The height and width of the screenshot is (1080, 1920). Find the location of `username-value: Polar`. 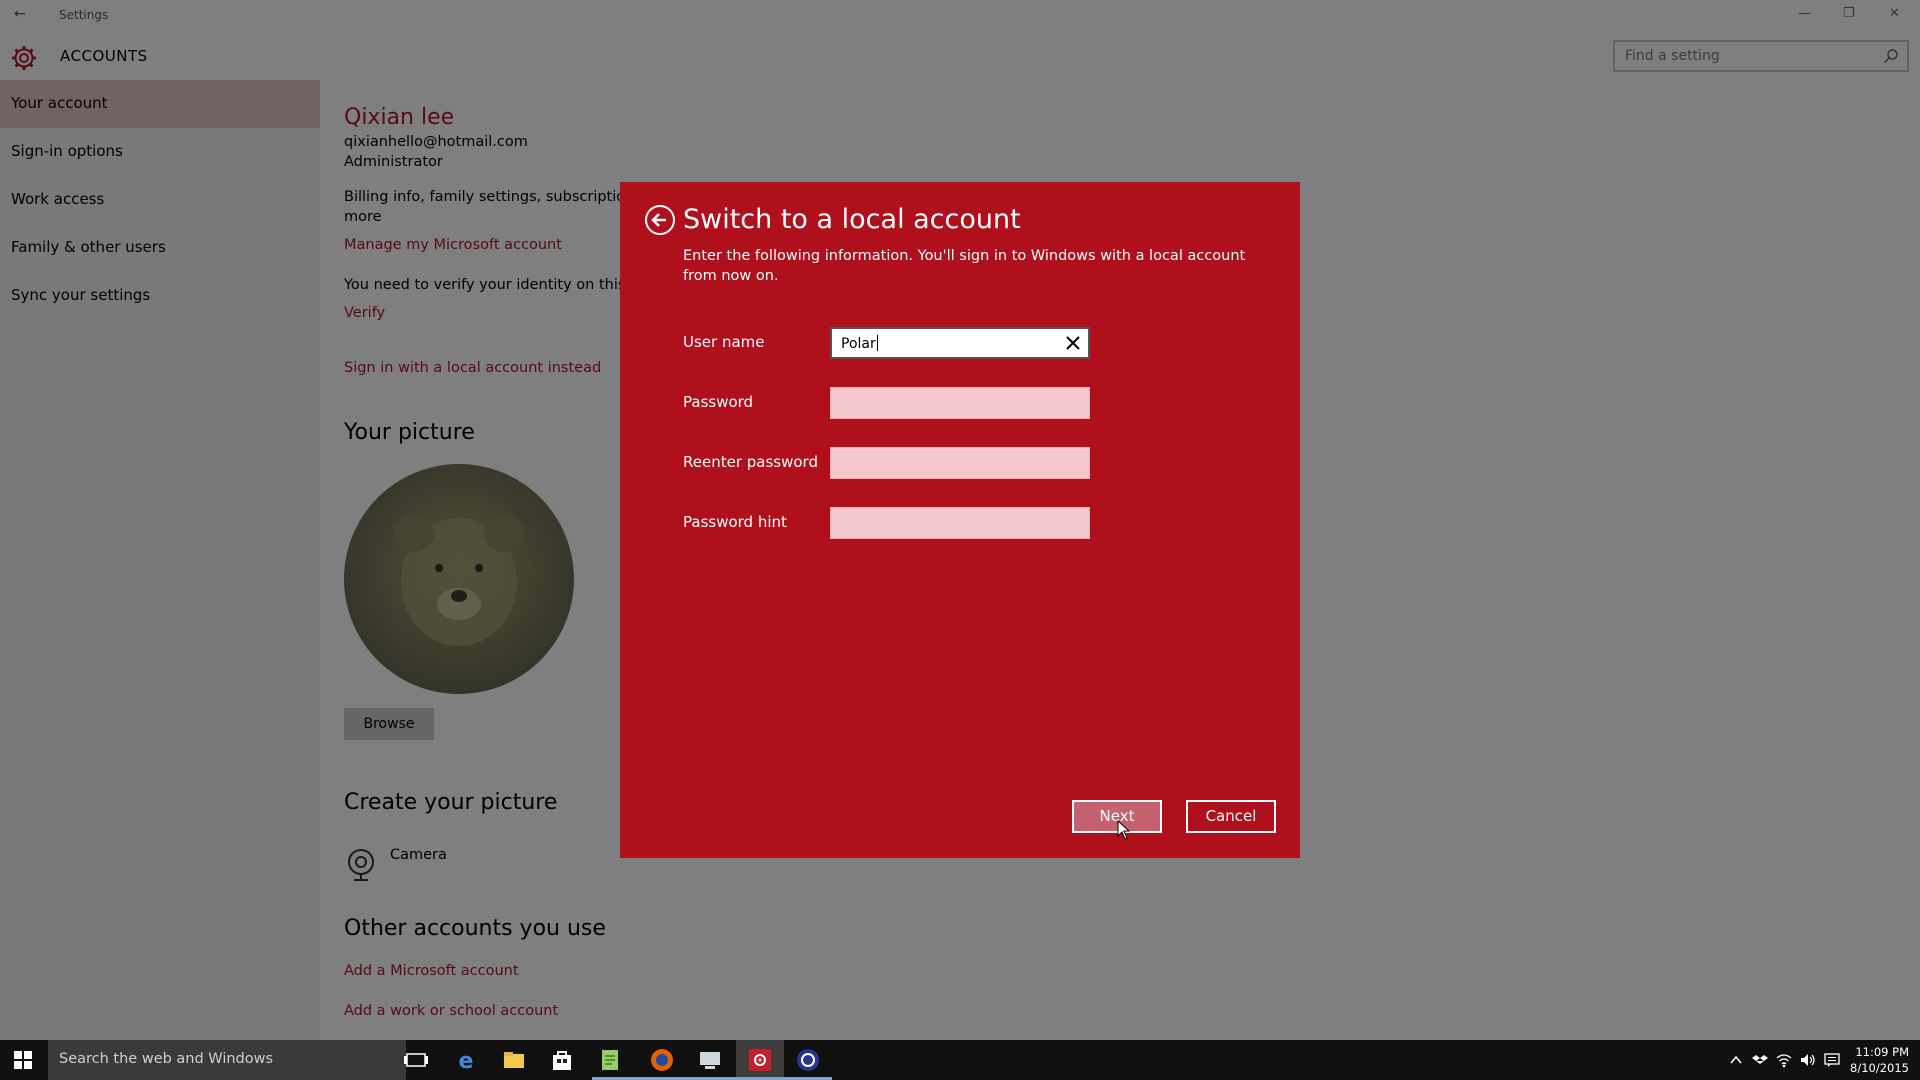

username-value: Polar is located at coordinates (858, 344).